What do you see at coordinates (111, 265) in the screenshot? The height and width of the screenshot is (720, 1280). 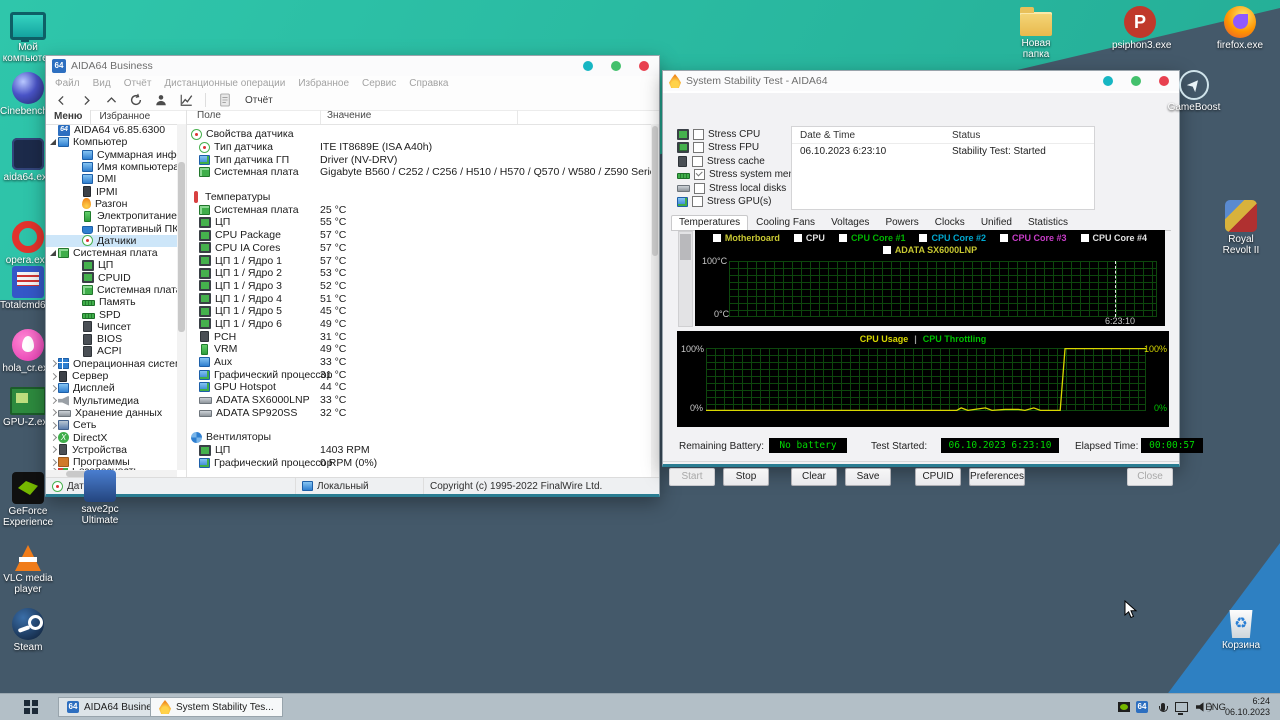 I see `tree-item: ЦП` at bounding box center [111, 265].